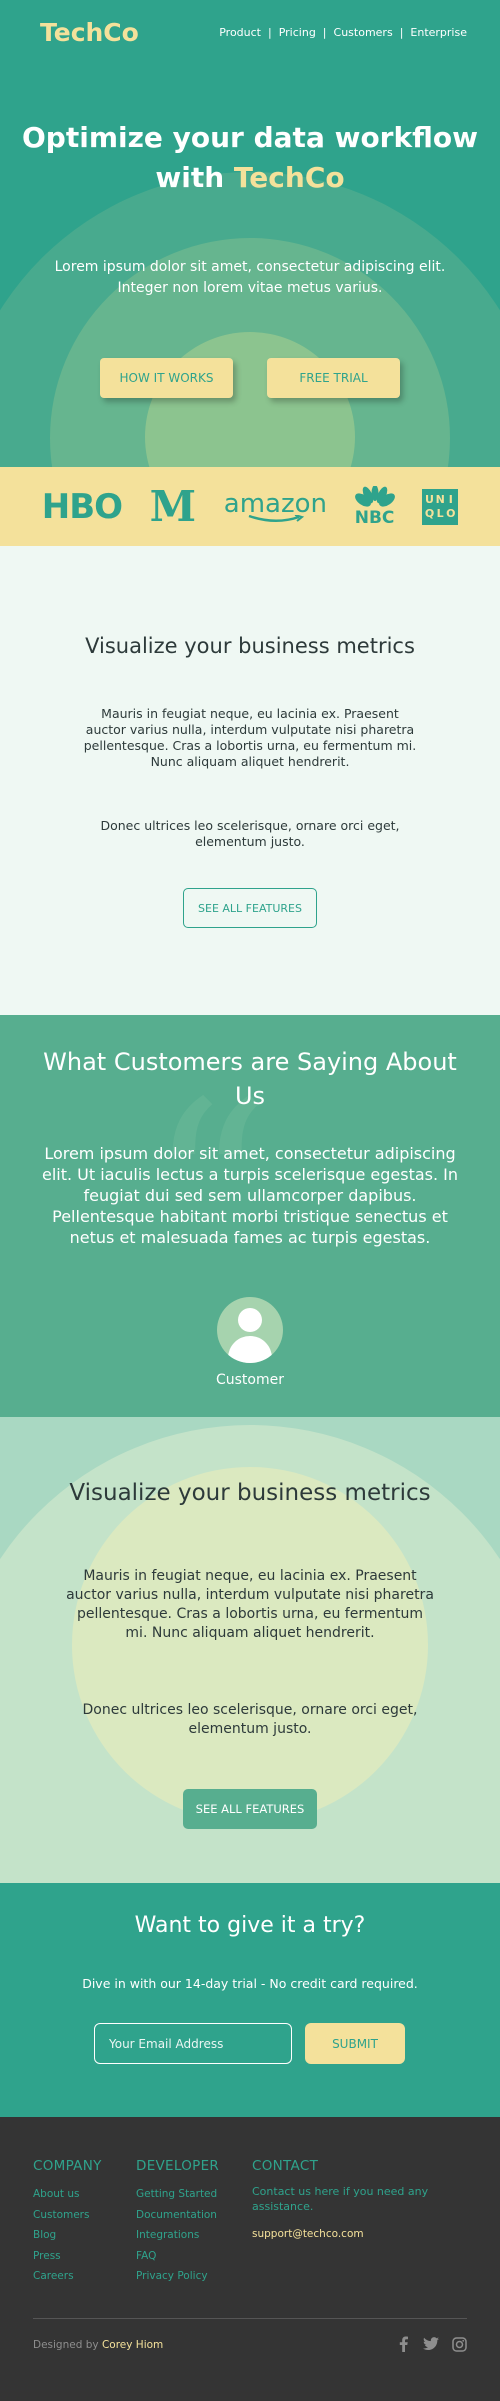 The image size is (500, 2401). What do you see at coordinates (438, 32) in the screenshot?
I see `nav-link-enterprise: Enterprise` at bounding box center [438, 32].